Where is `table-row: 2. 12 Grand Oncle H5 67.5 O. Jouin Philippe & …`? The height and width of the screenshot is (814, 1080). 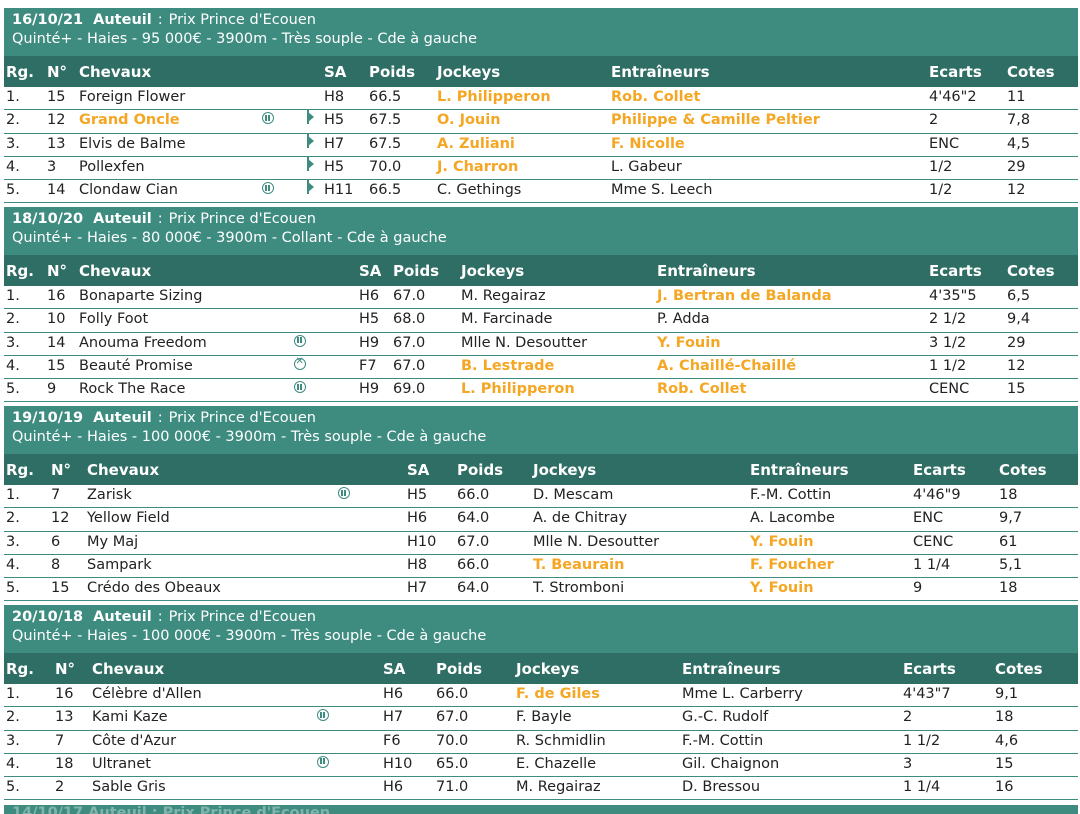
table-row: 2. 12 Grand Oncle H5 67.5 O. Jouin Philippe & … is located at coordinates (541, 122).